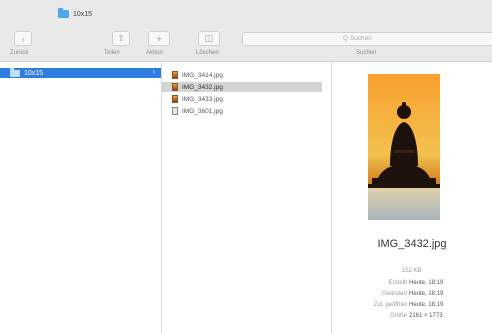 The height and width of the screenshot is (333, 492). Describe the element at coordinates (175, 111) in the screenshot. I see `doc-file-icon` at that location.